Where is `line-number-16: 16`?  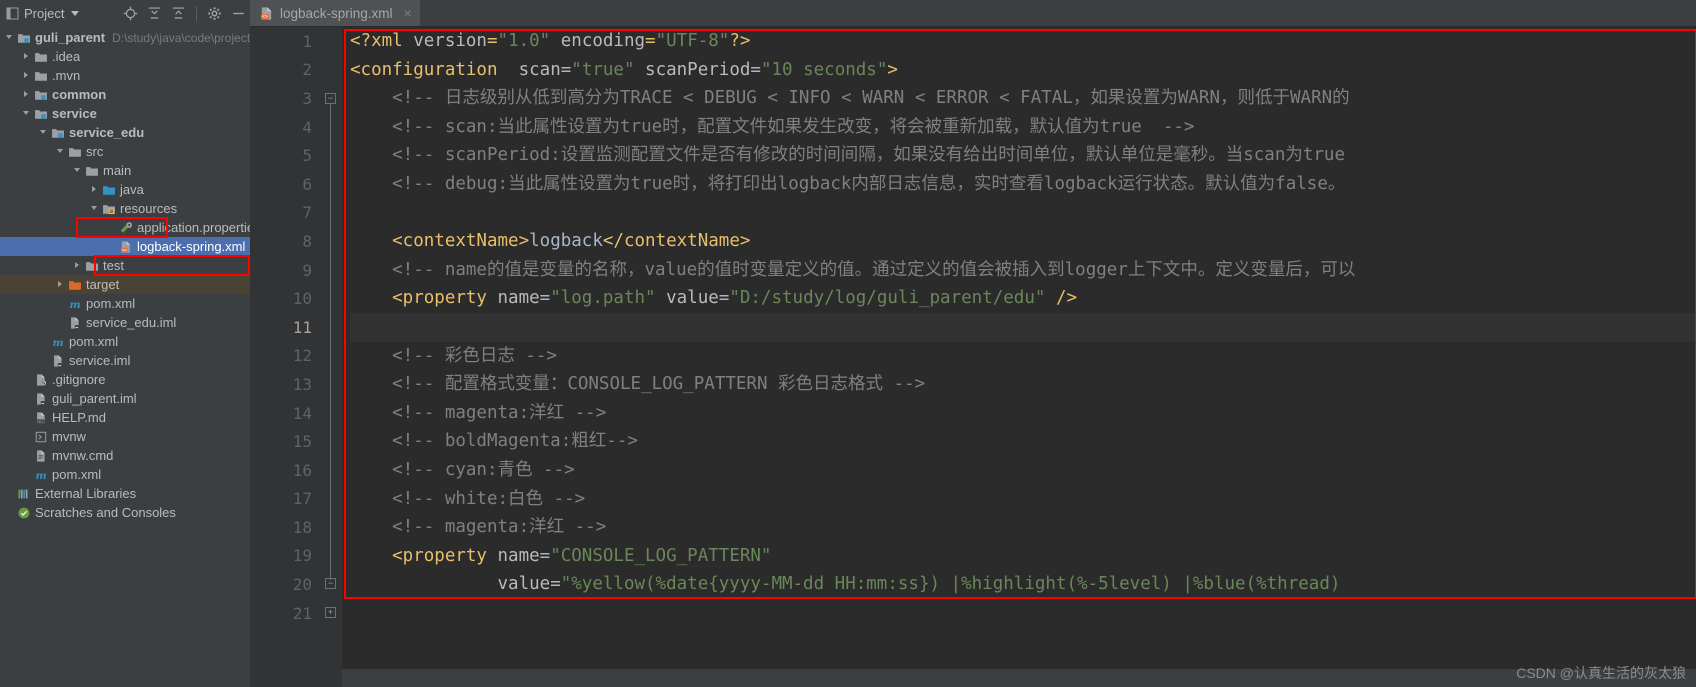
line-number-16: 16 is located at coordinates (296, 470).